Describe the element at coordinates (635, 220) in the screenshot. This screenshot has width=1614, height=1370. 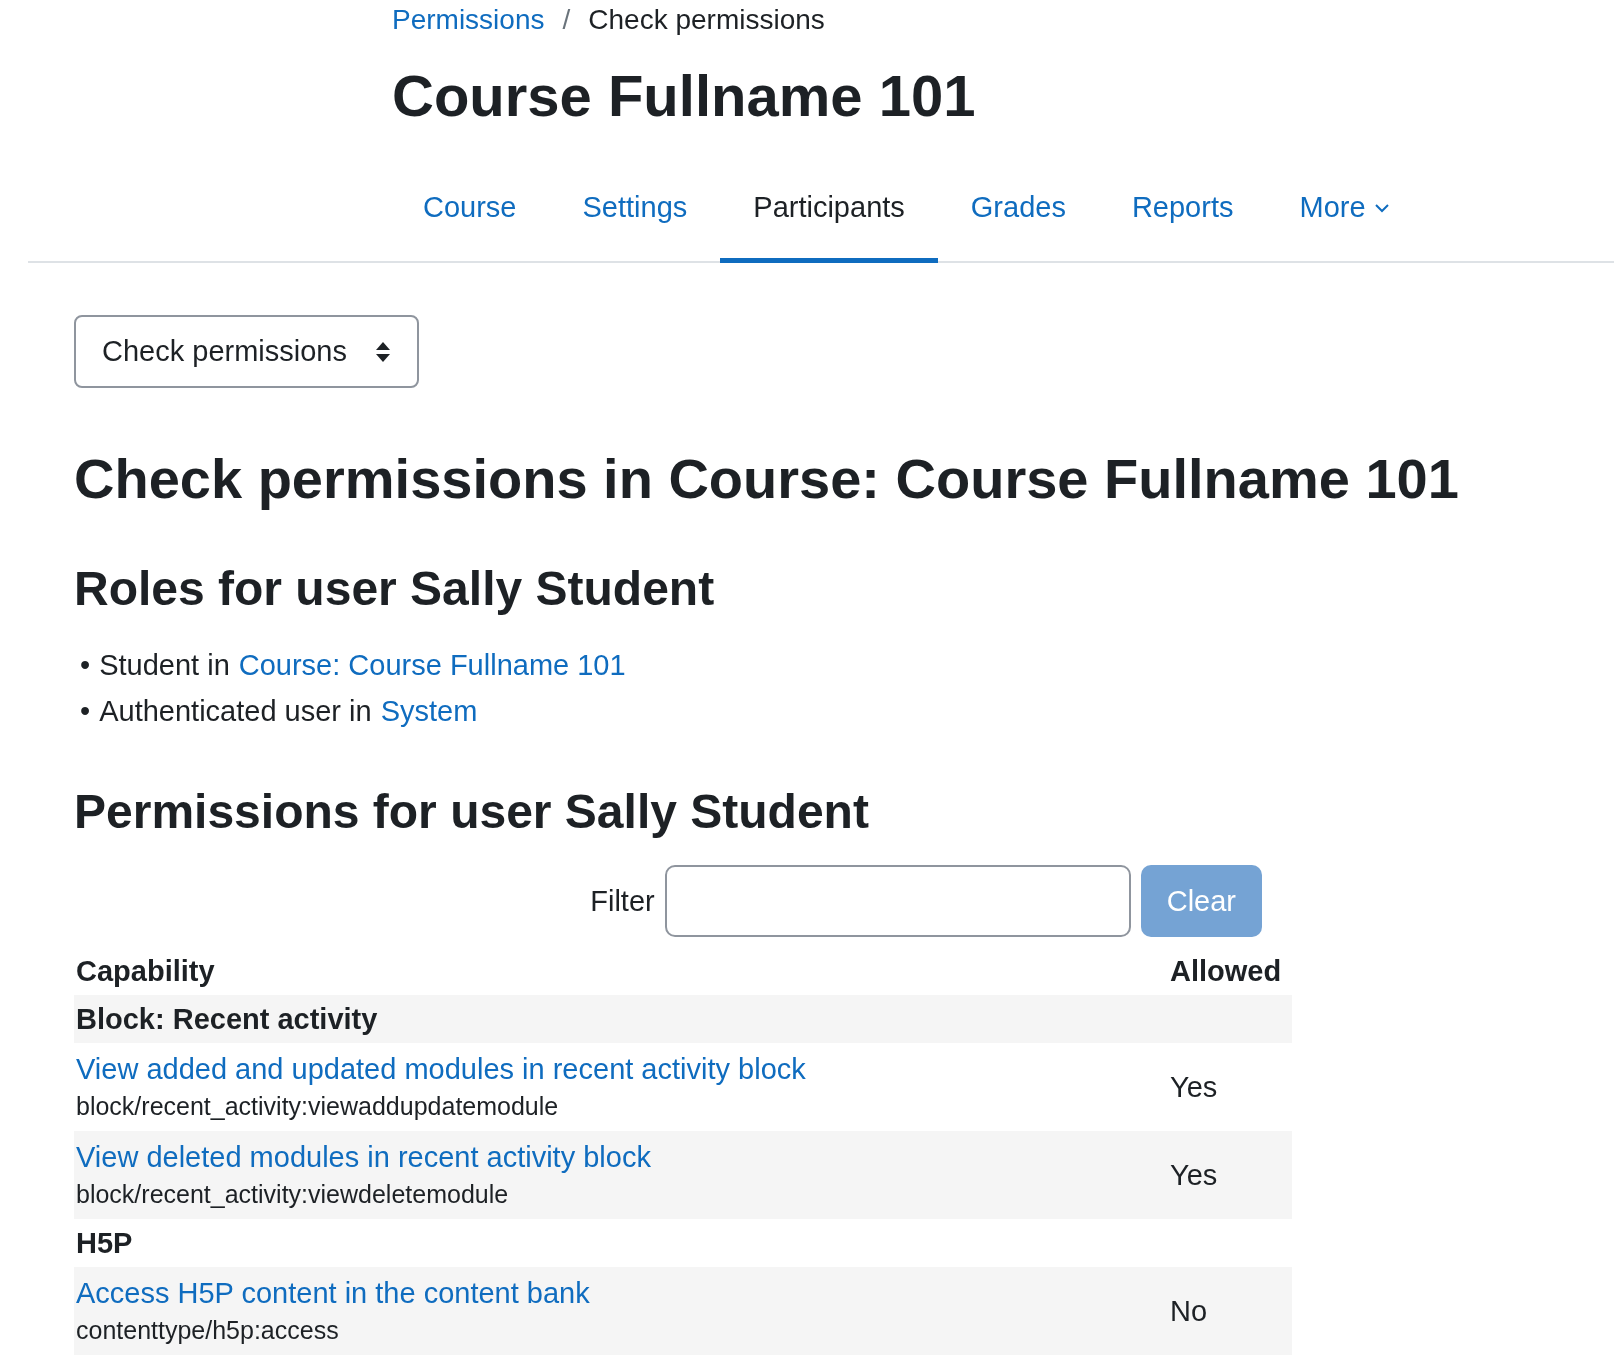
I see `nav-tab: Settings` at that location.